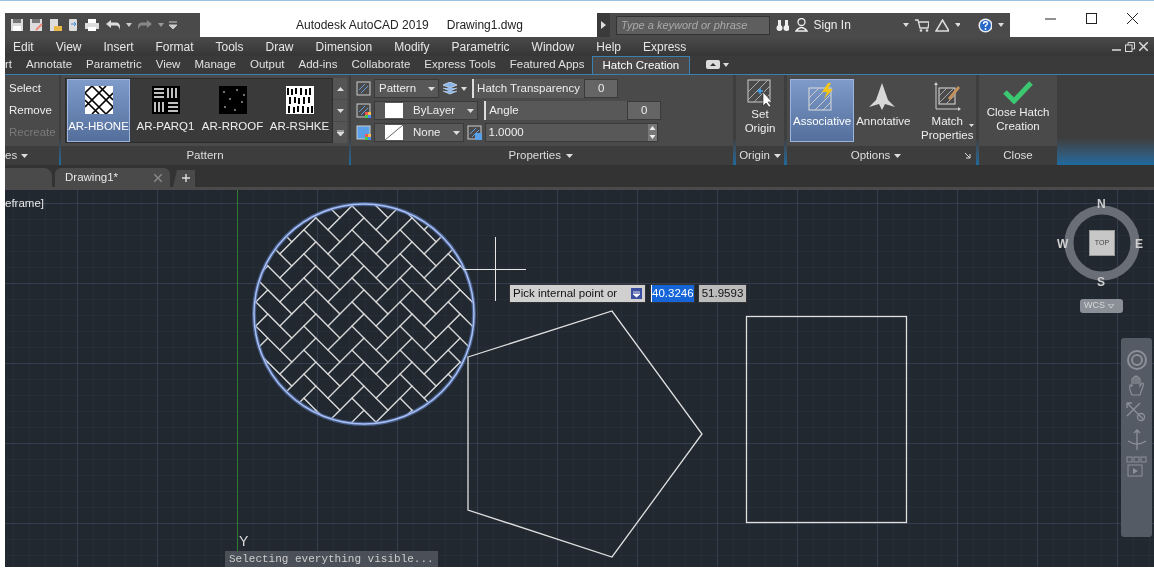 Image resolution: width=1154 pixels, height=570 pixels. What do you see at coordinates (17, 25) in the screenshot?
I see `save-icon` at bounding box center [17, 25].